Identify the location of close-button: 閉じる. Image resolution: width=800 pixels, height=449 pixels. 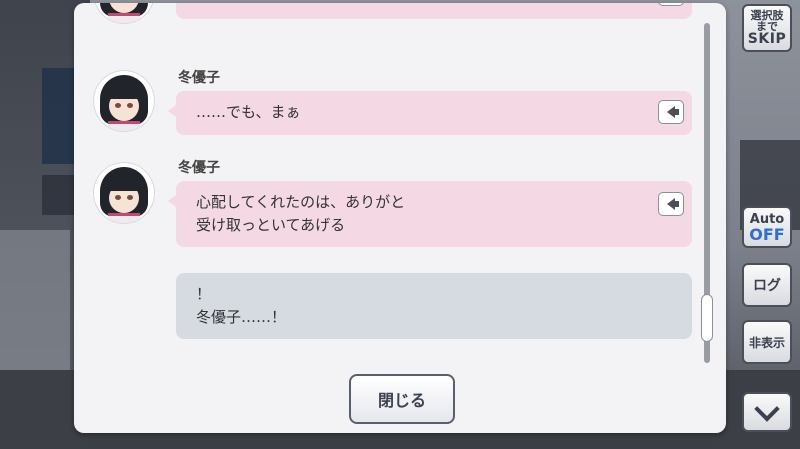
(402, 399).